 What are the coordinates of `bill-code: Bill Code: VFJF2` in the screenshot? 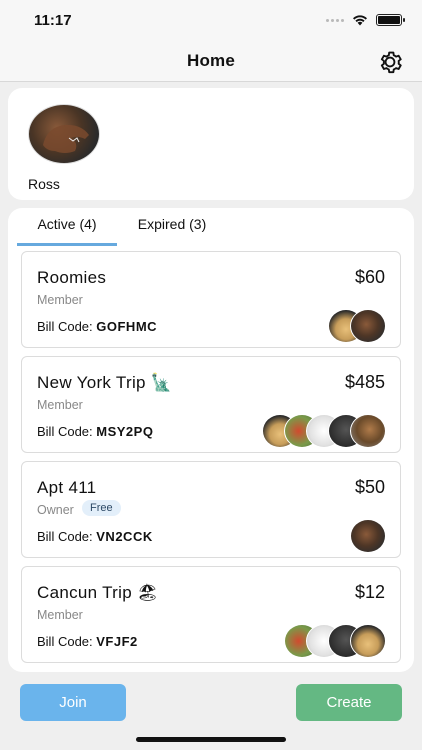 It's located at (87, 641).